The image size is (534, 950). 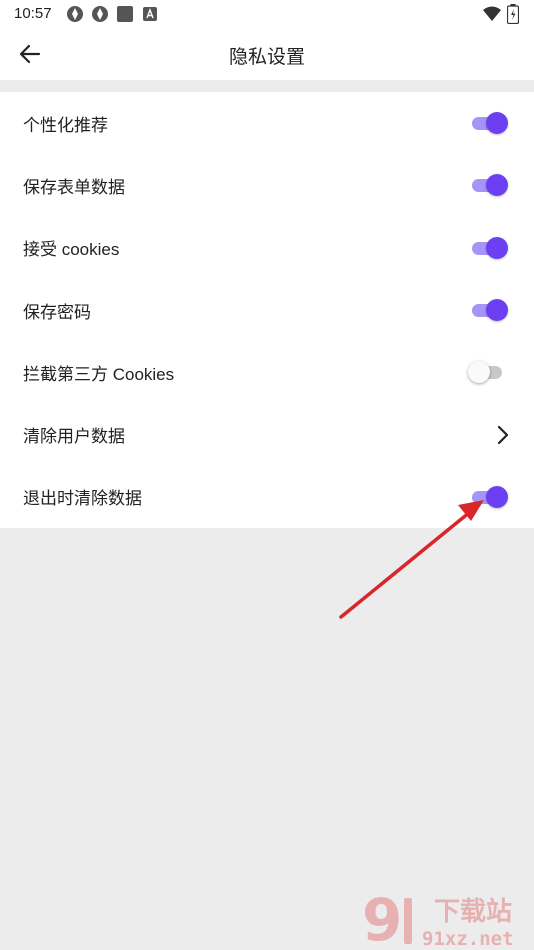 I want to click on save-form-data-toggle, so click(x=489, y=185).